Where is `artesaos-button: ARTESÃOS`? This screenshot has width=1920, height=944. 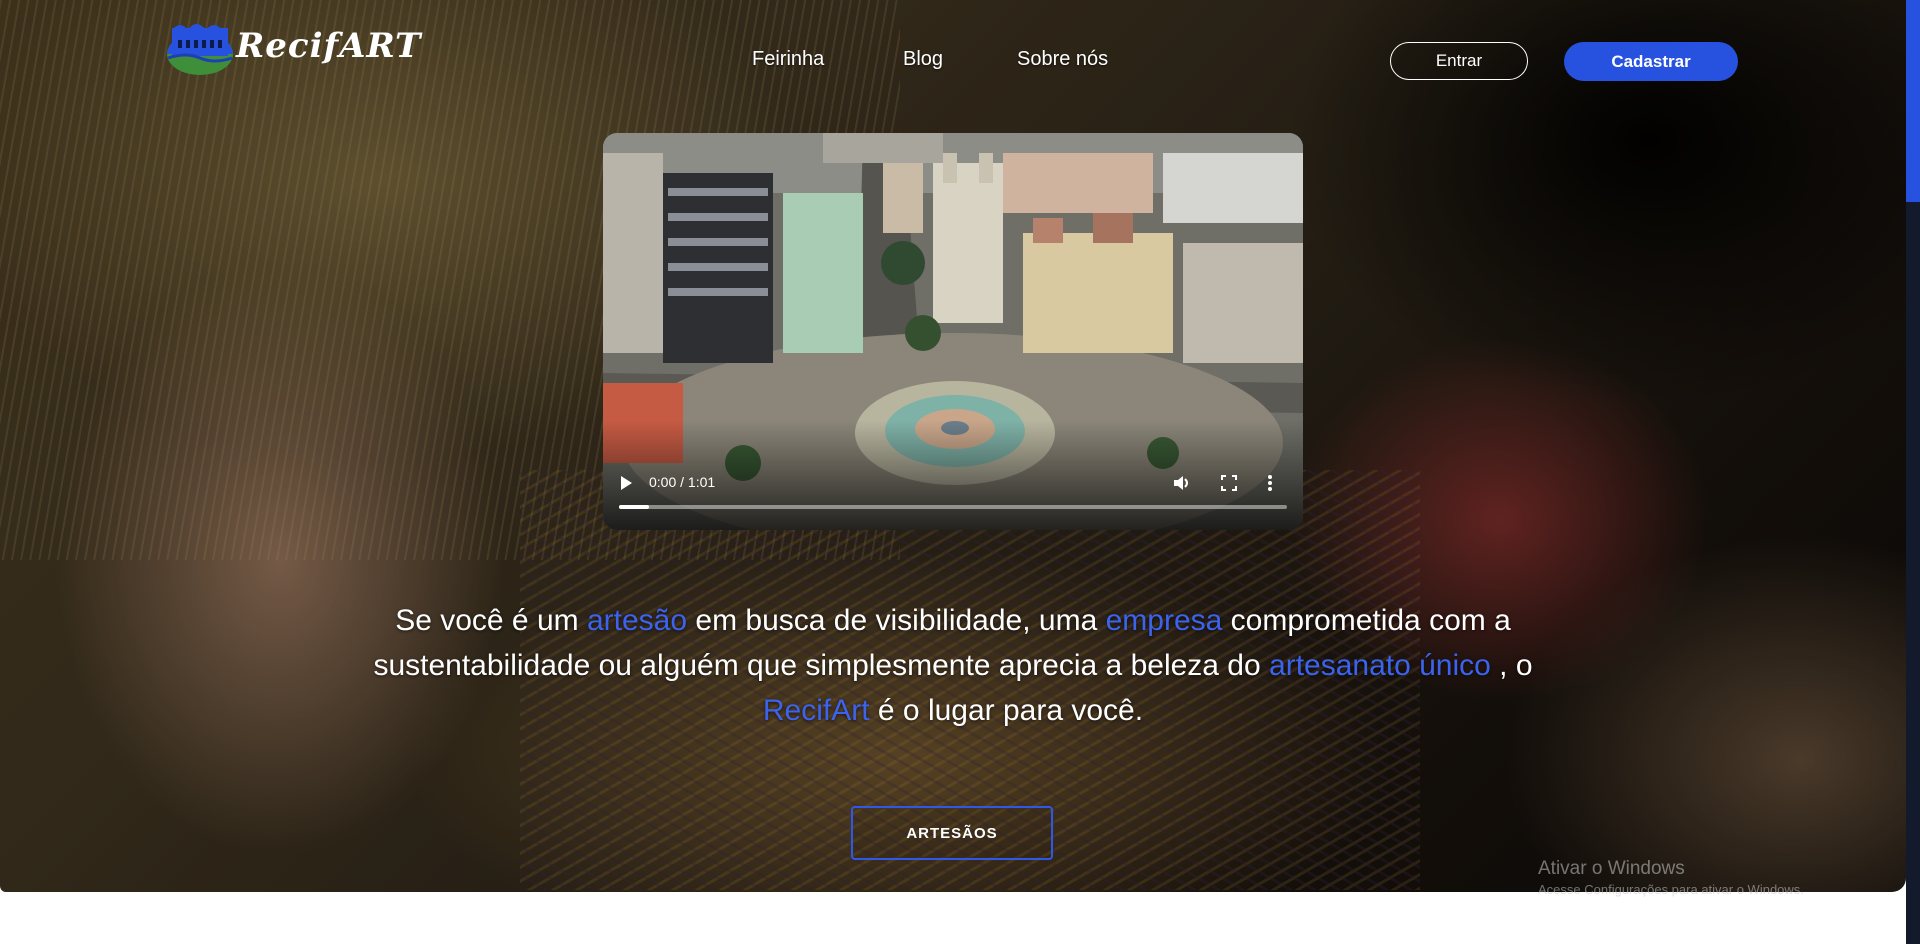 artesaos-button: ARTESÃOS is located at coordinates (952, 833).